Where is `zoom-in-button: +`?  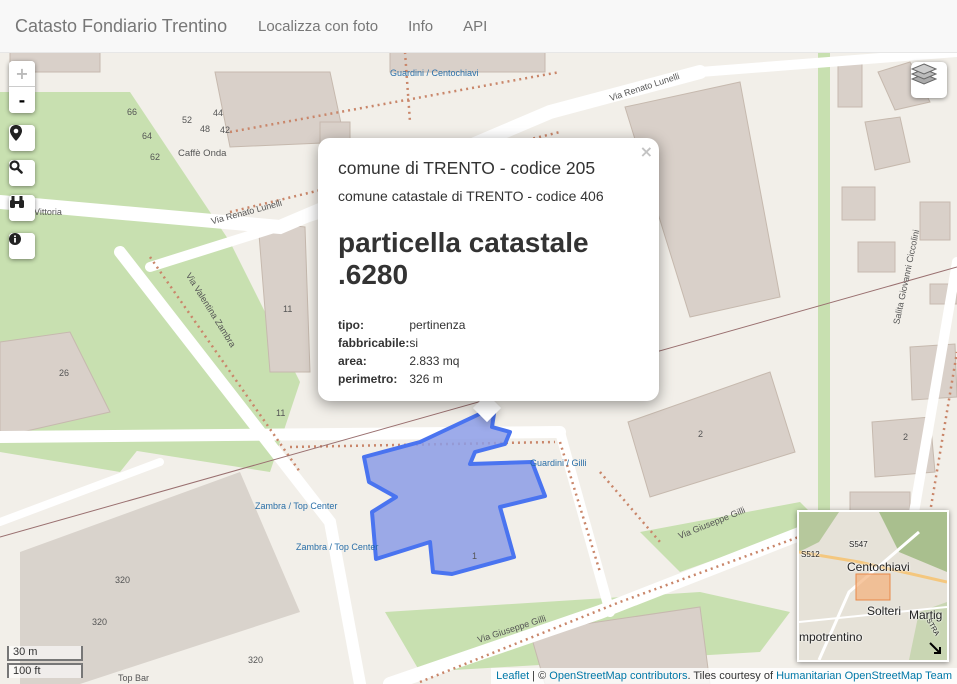
zoom-in-button: + is located at coordinates (22, 74).